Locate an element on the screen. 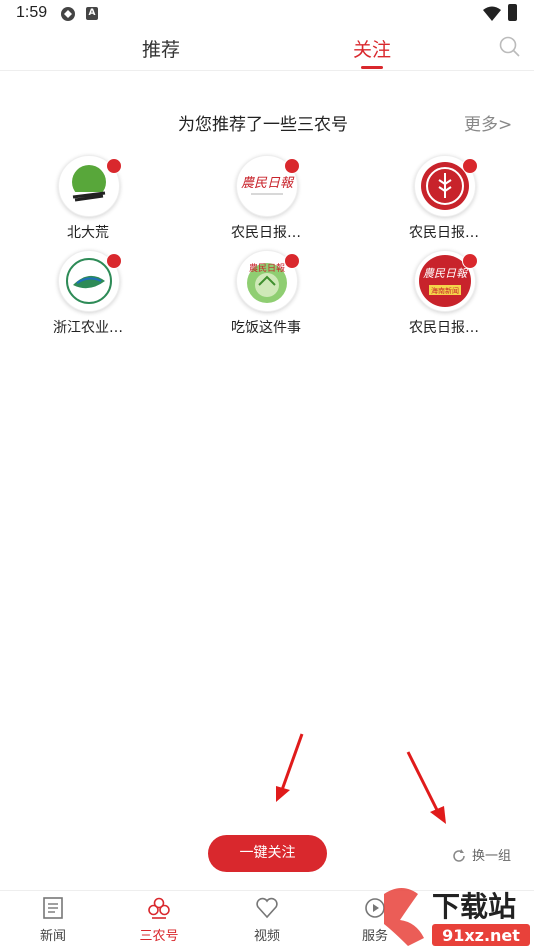 This screenshot has height=951, width=534. nav-item-news: 新闻 is located at coordinates (53, 919).